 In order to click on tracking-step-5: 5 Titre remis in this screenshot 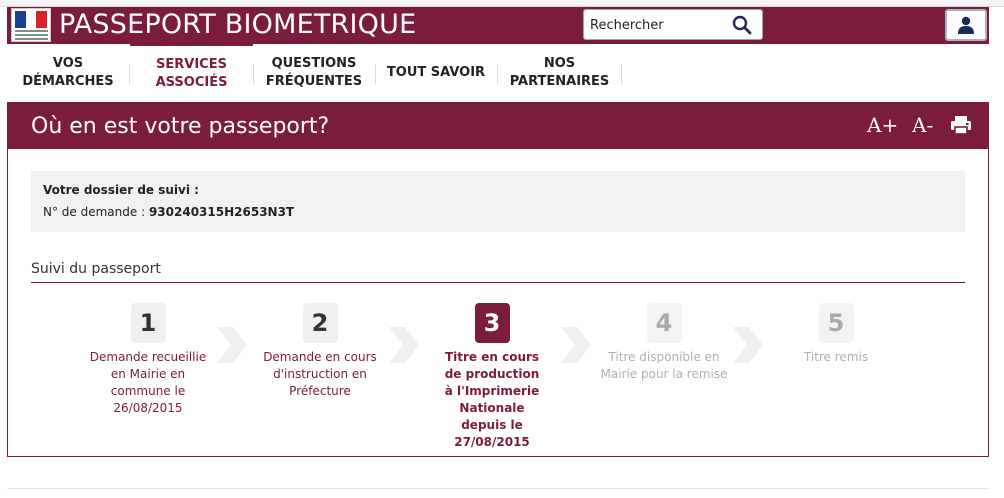, I will do `click(836, 334)`.